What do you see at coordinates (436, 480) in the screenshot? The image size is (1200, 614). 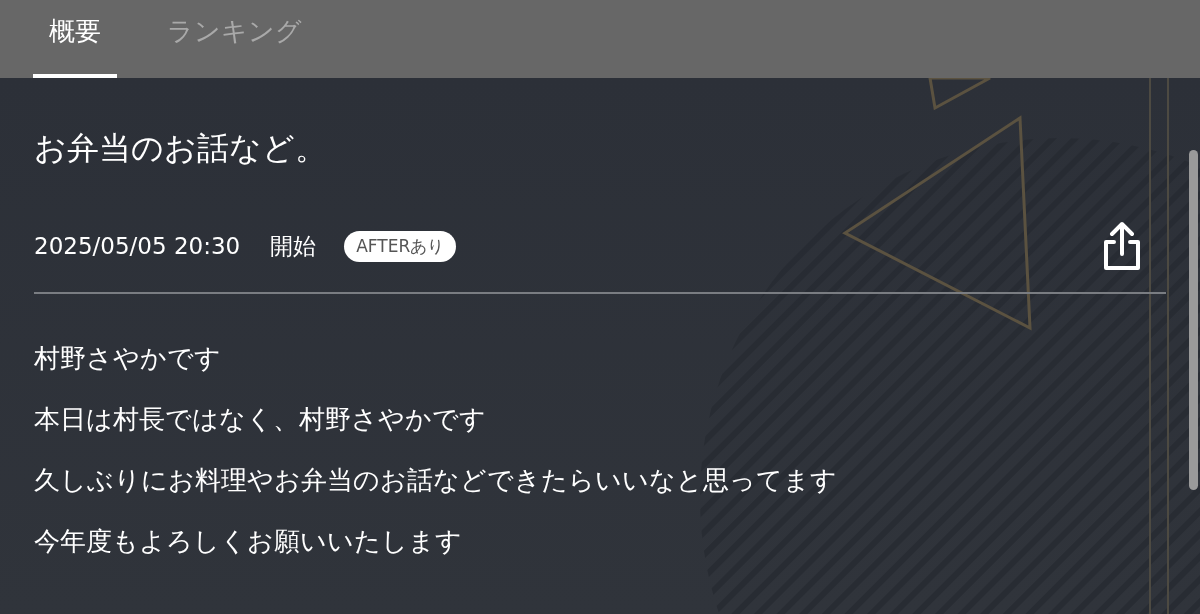 I see `description-line: 久しぶりにお料理やお弁当のお話などできたらいいなと思ってます` at bounding box center [436, 480].